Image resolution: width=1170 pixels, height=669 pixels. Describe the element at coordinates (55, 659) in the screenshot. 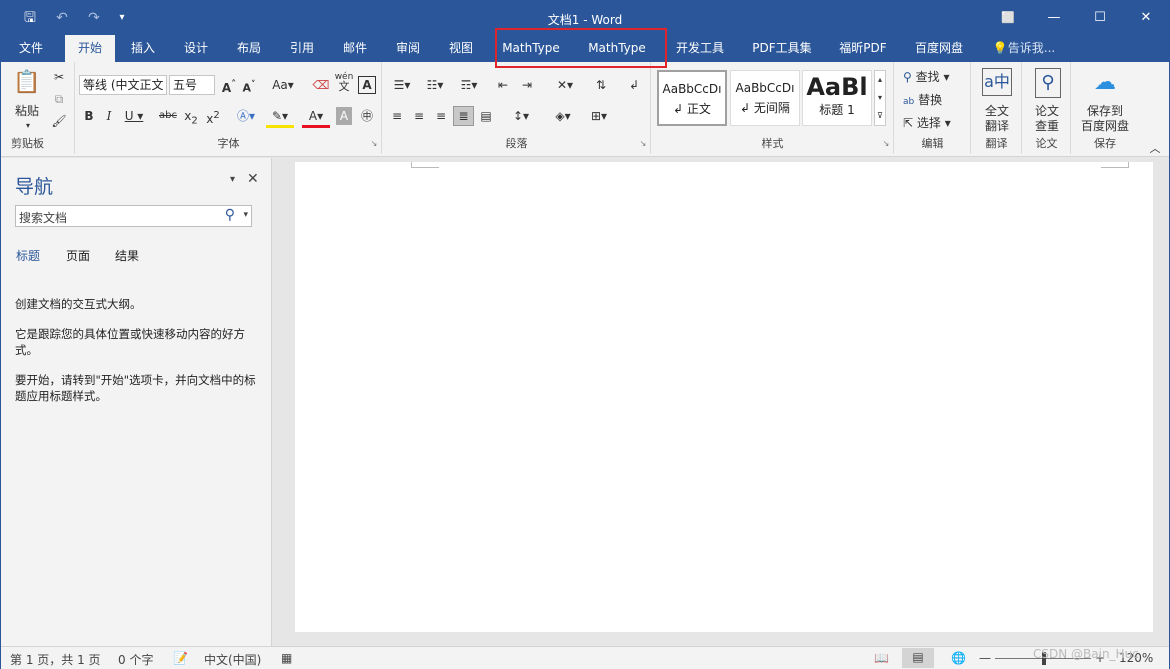

I see `page-count: 第 1 页，共 1 页` at that location.